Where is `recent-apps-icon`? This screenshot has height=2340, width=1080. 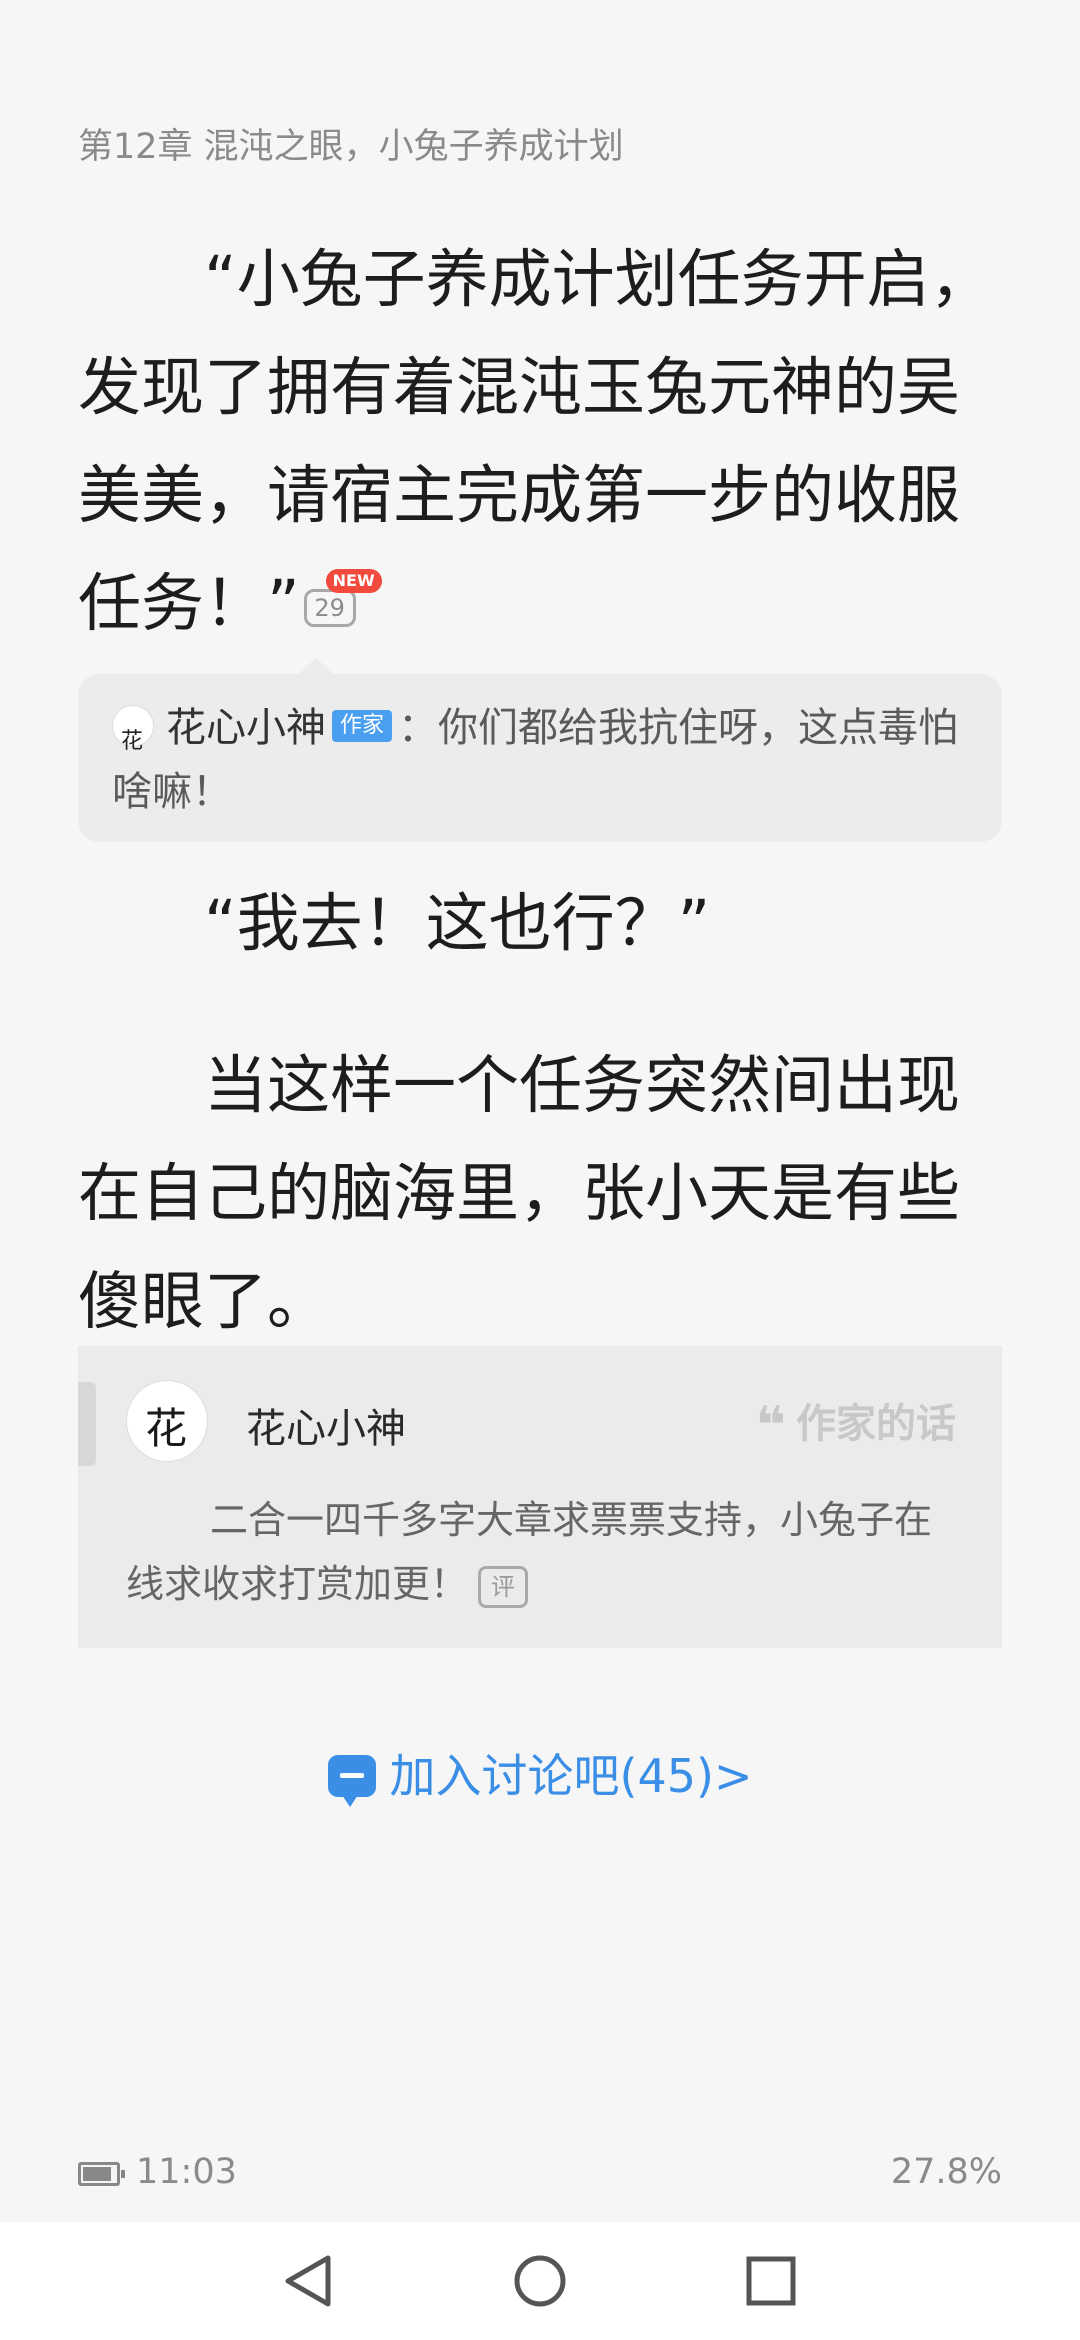
recent-apps-icon is located at coordinates (771, 2281).